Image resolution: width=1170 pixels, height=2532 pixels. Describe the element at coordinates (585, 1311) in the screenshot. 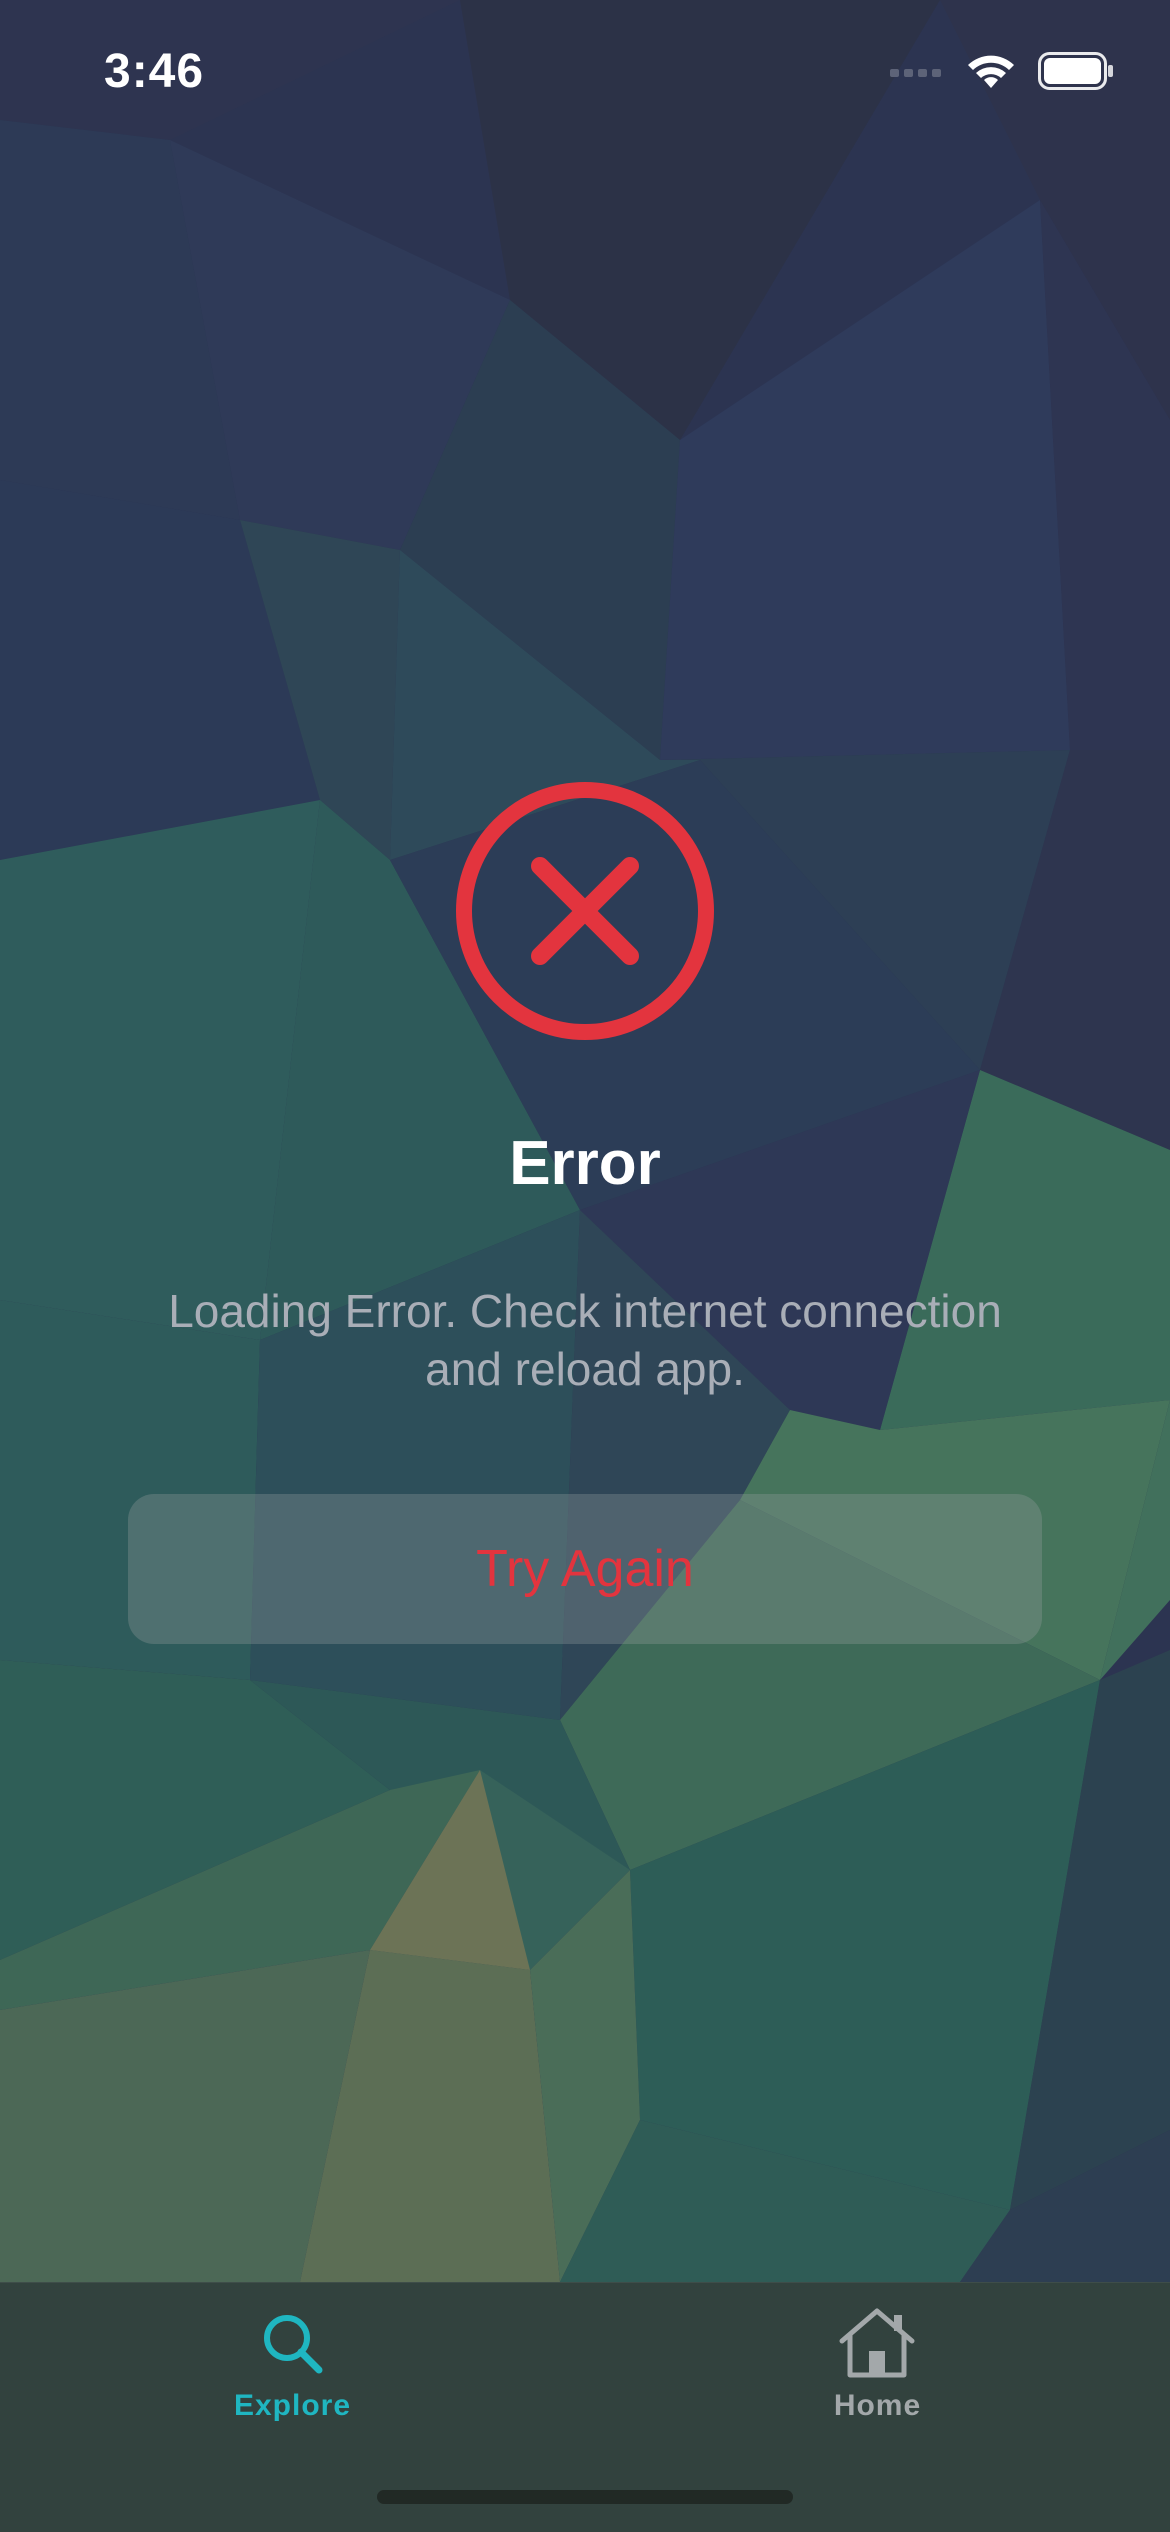

I see `error-message-line-1: Loading Error. Check internet connection` at that location.